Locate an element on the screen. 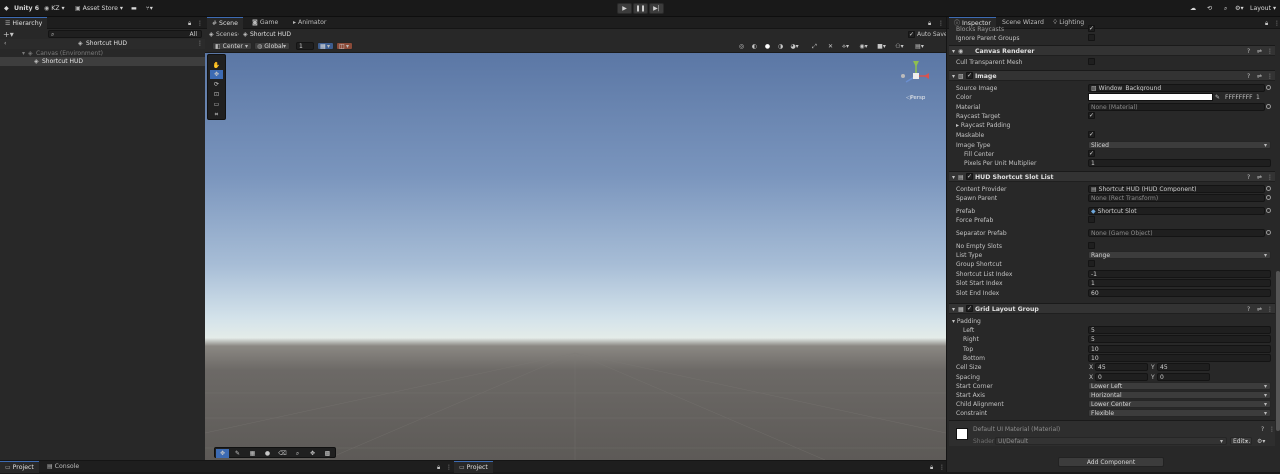 This screenshot has width=1280, height=474. group-shortcut-checkbox is located at coordinates (1091, 263).